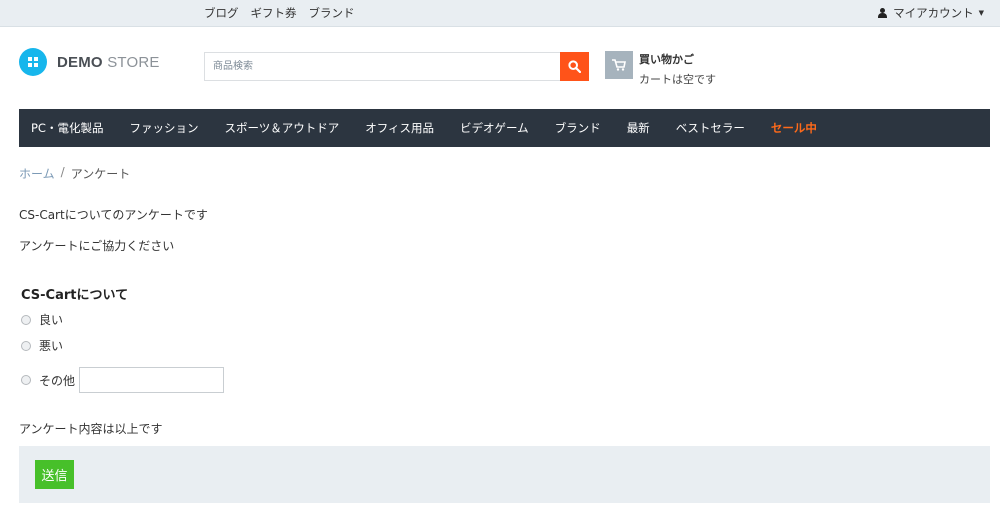 The width and height of the screenshot is (1000, 512). Describe the element at coordinates (281, 128) in the screenshot. I see `nav-item-sports-outdoor: スポーツ＆アウトドア` at that location.